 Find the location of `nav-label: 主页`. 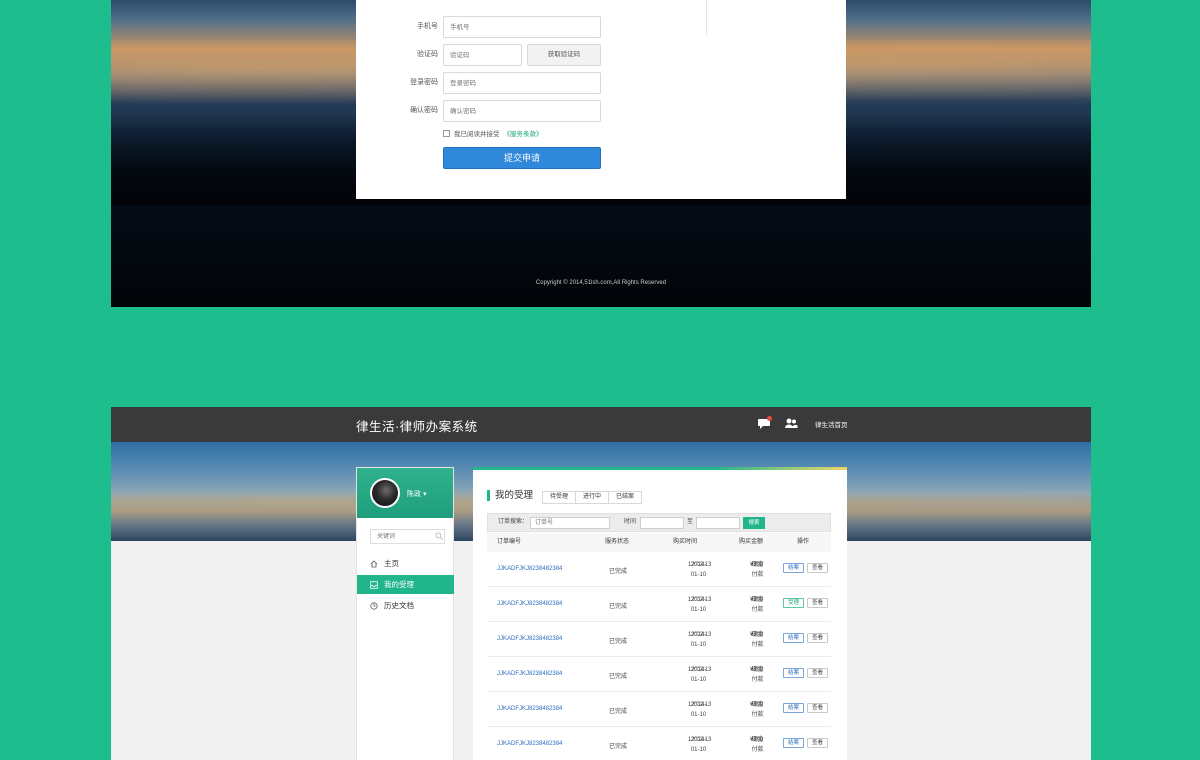

nav-label: 主页 is located at coordinates (391, 563).